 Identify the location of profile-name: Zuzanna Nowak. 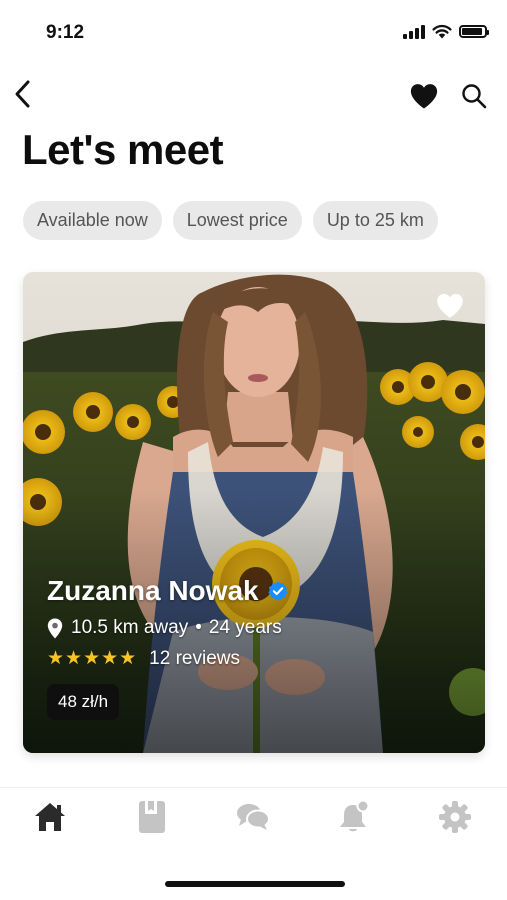
(153, 590).